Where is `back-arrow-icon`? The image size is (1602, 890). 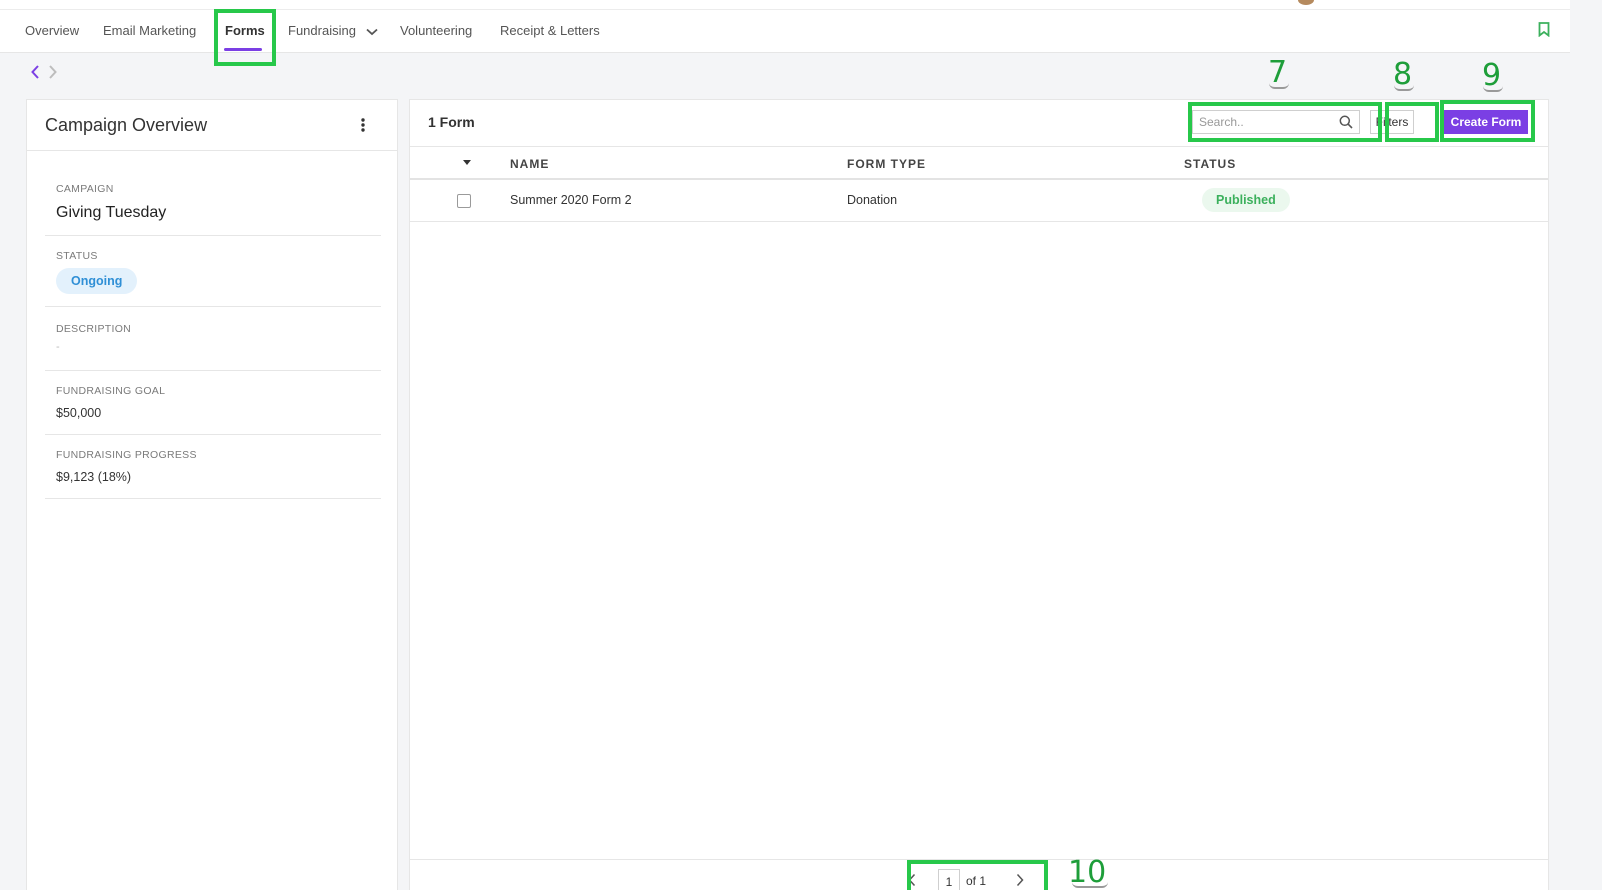 back-arrow-icon is located at coordinates (35, 74).